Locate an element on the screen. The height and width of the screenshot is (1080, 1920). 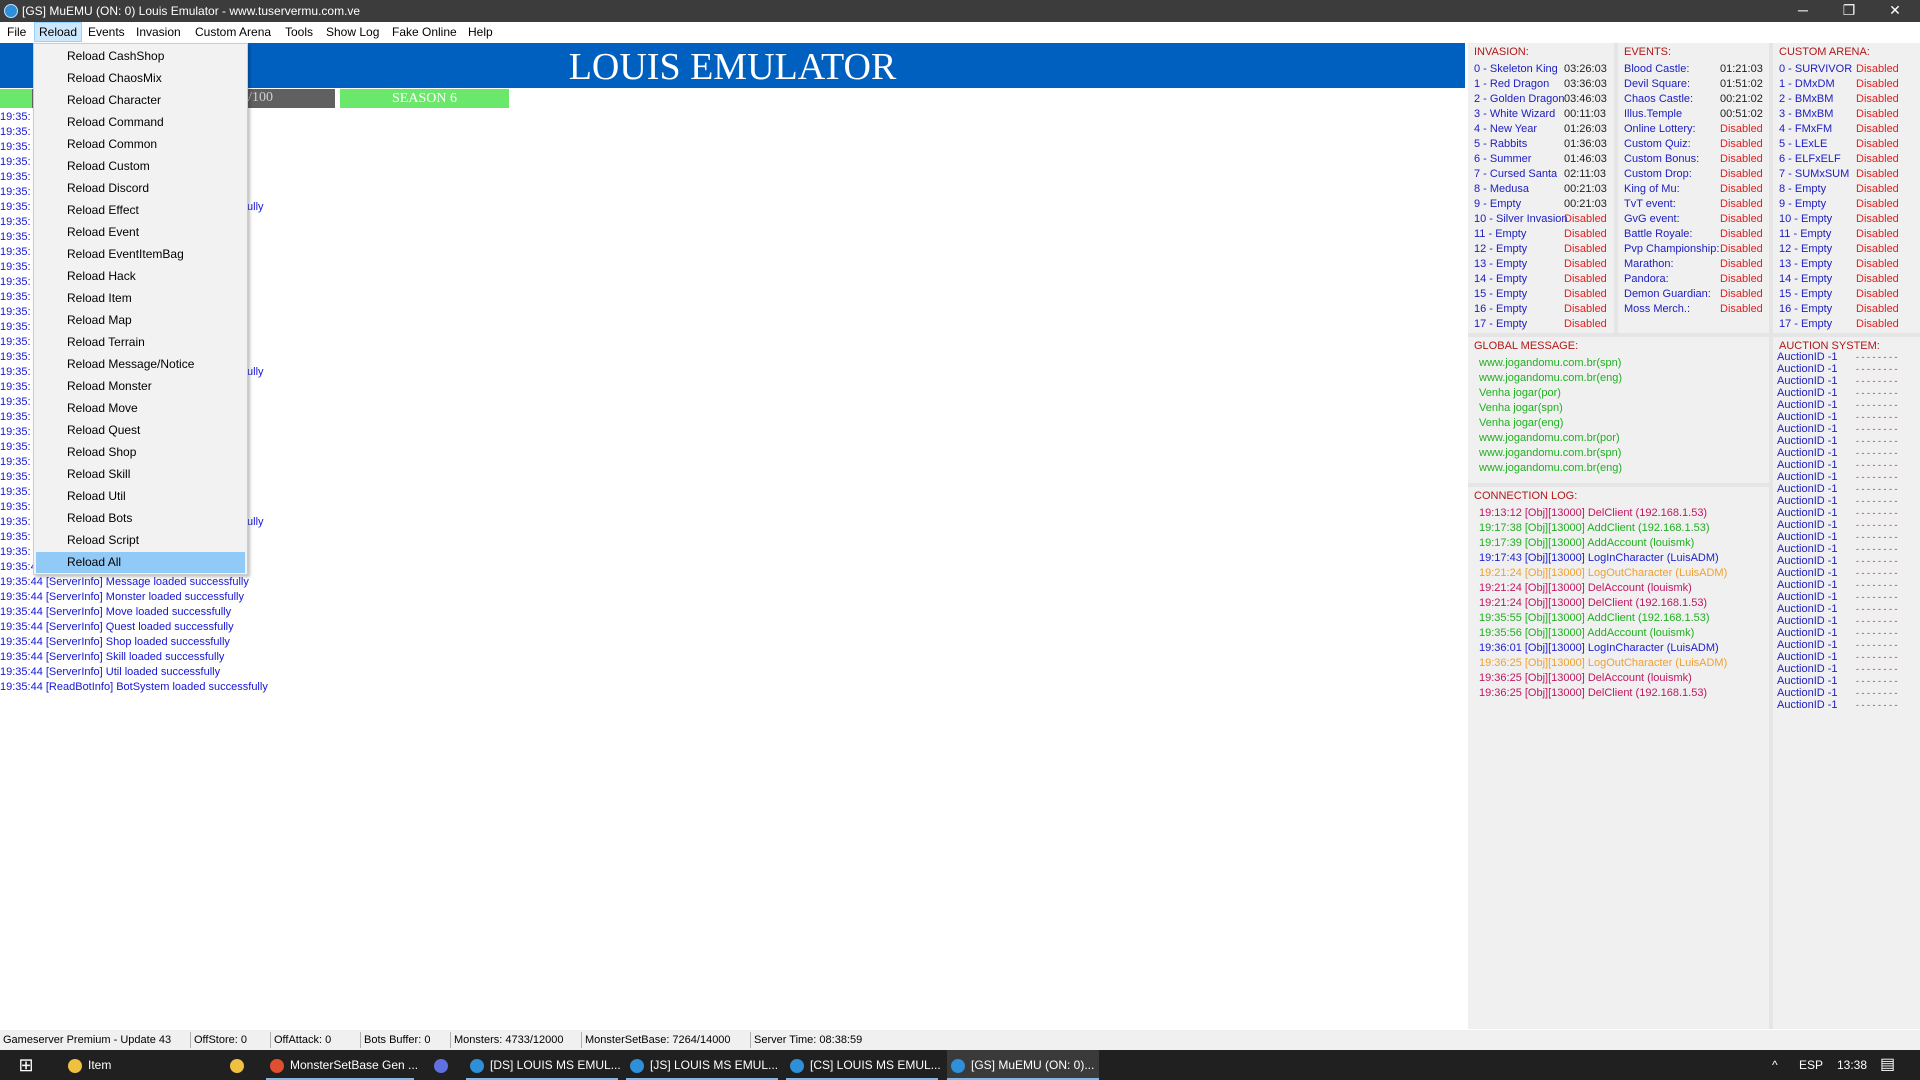
reload-menu-item: Reload EventItemBag is located at coordinates (140, 254).